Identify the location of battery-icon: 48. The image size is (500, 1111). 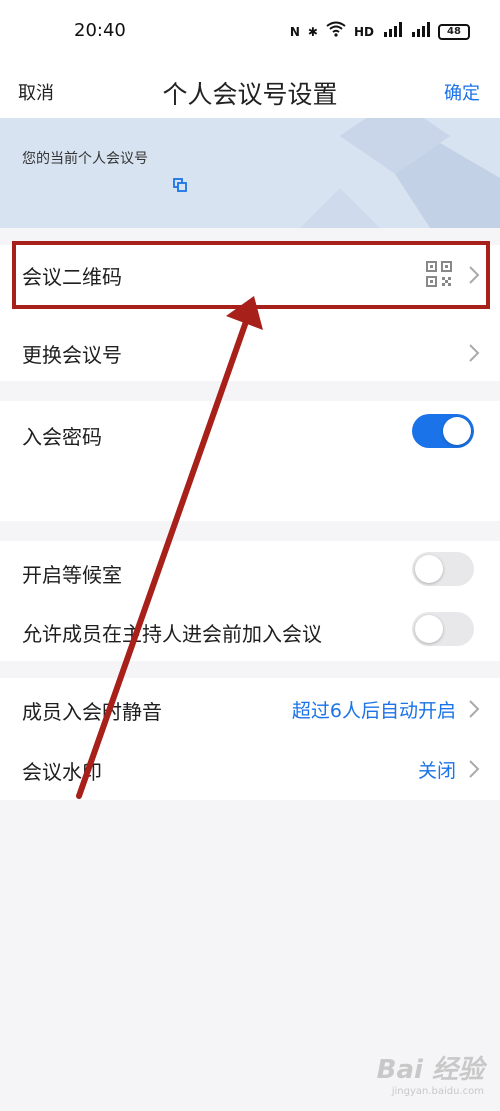
(454, 32).